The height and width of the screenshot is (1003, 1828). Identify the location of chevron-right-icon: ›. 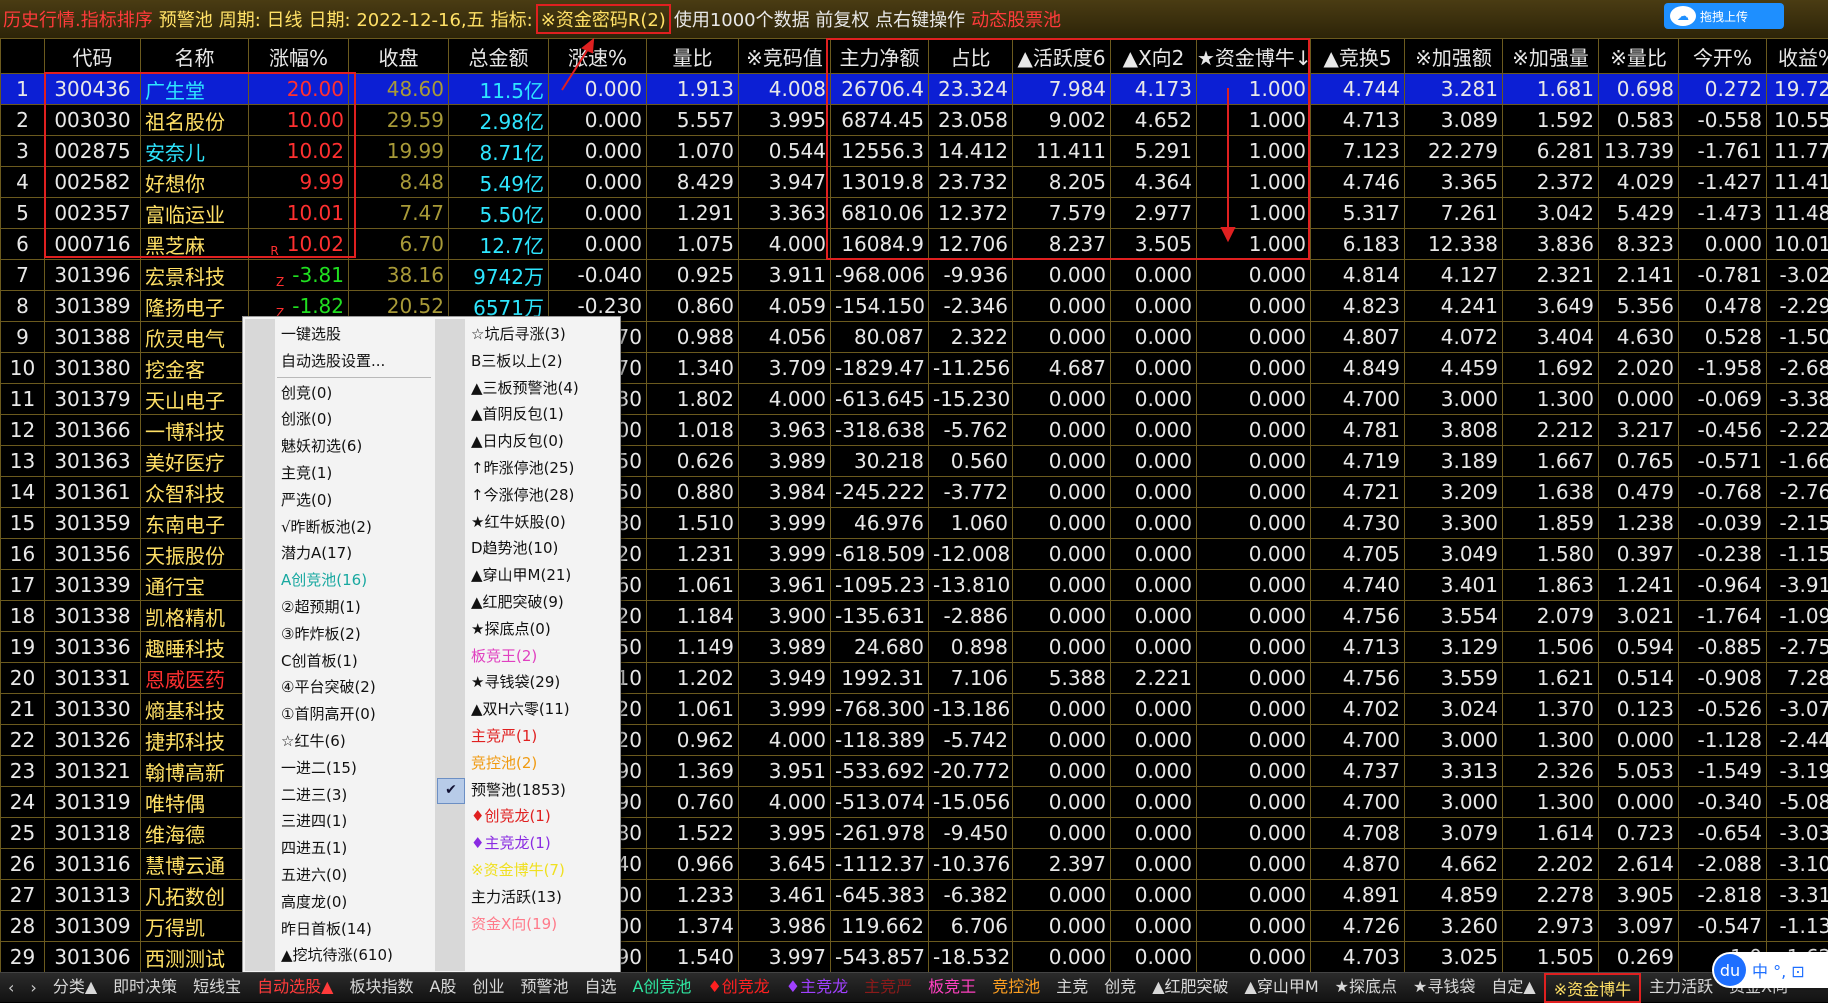
(33, 987).